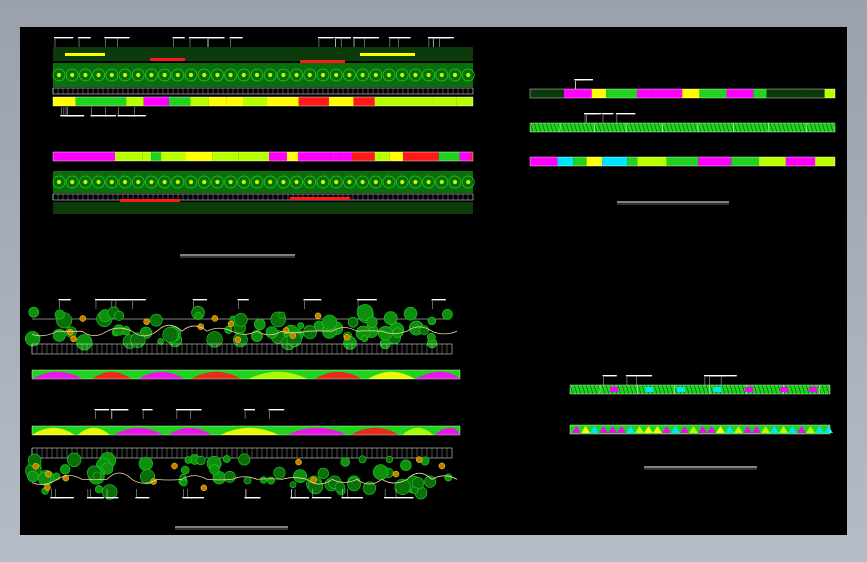  I want to click on top-right-plan, so click(683, 142).